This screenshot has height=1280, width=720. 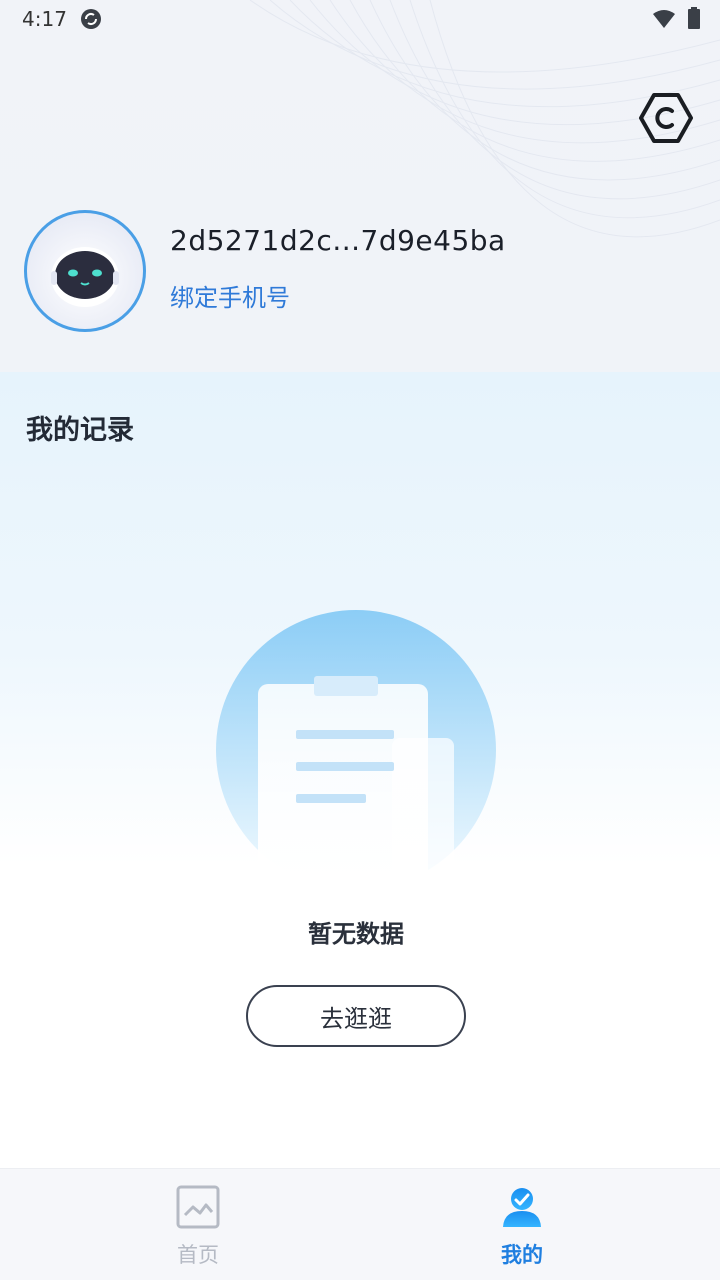 I want to click on robot-avatar-icon, so click(x=85, y=271).